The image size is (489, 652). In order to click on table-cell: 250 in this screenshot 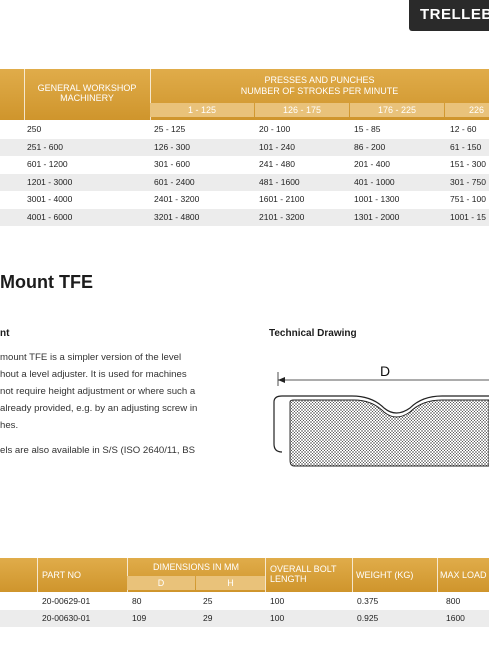, I will do `click(34, 129)`.